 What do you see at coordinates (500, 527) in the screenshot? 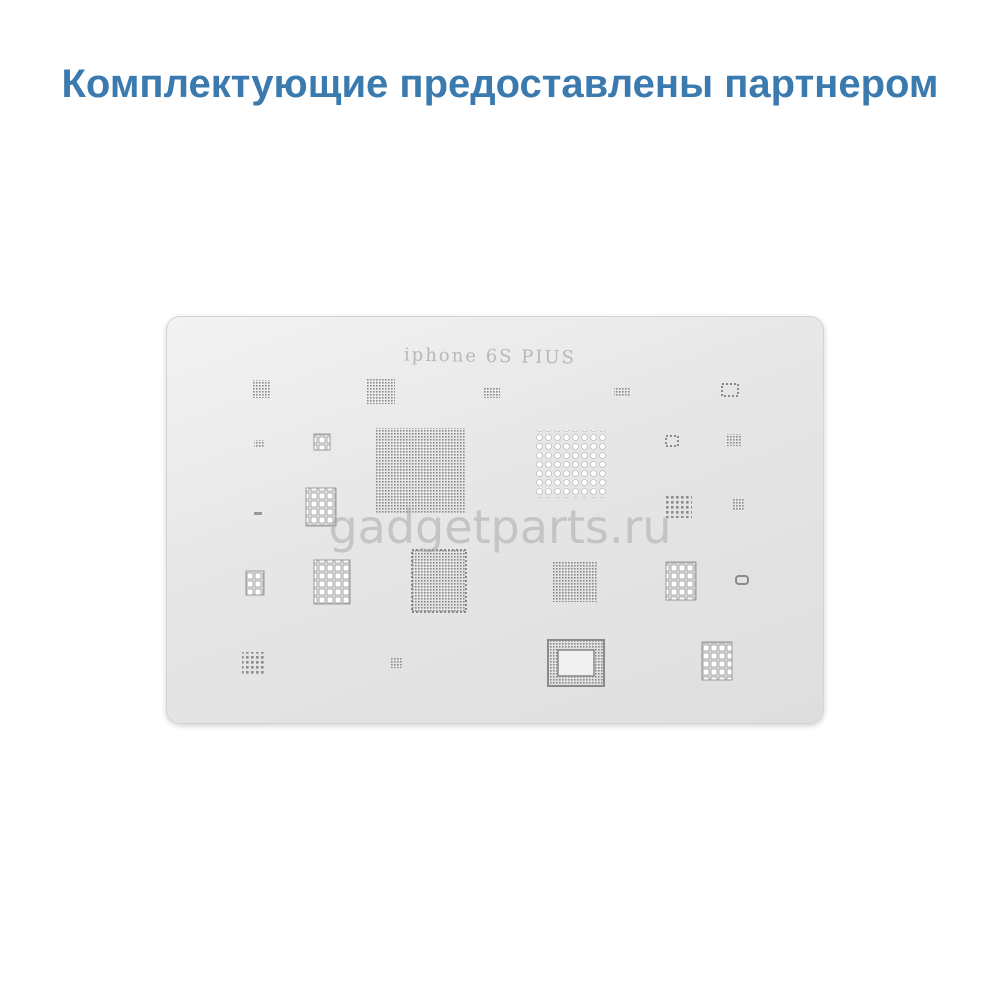
I see `watermark-text: gadgetparts.ru` at bounding box center [500, 527].